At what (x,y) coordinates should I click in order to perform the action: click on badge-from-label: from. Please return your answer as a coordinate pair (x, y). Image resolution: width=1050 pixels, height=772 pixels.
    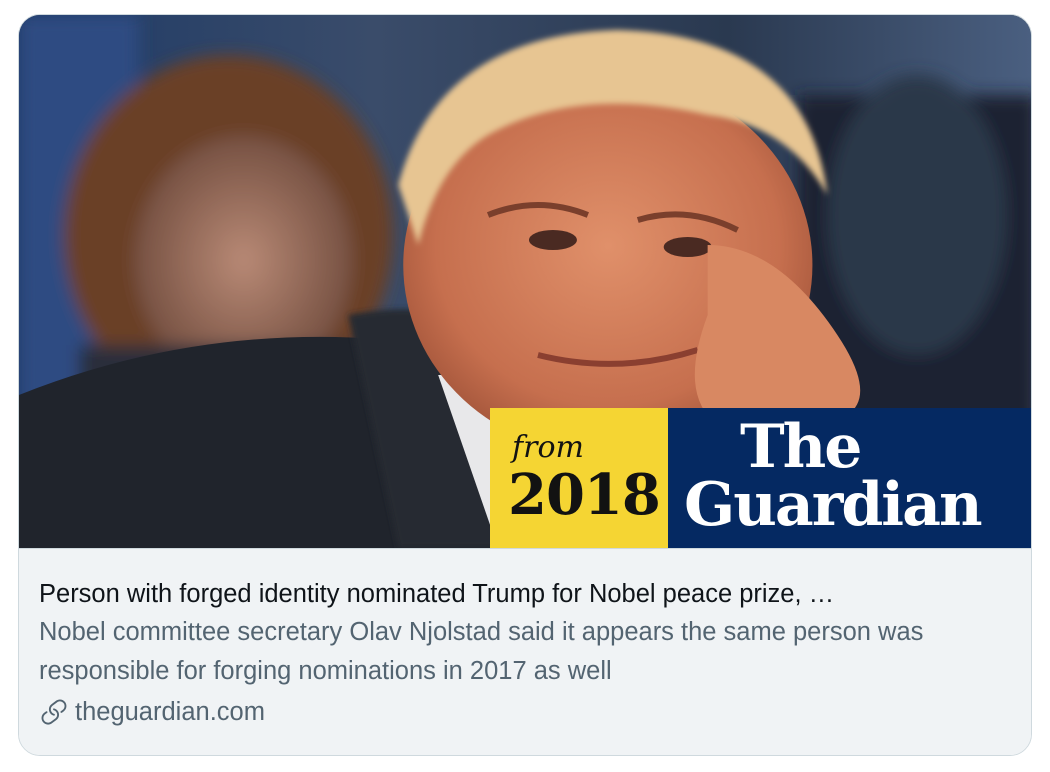
    Looking at the image, I should click on (548, 447).